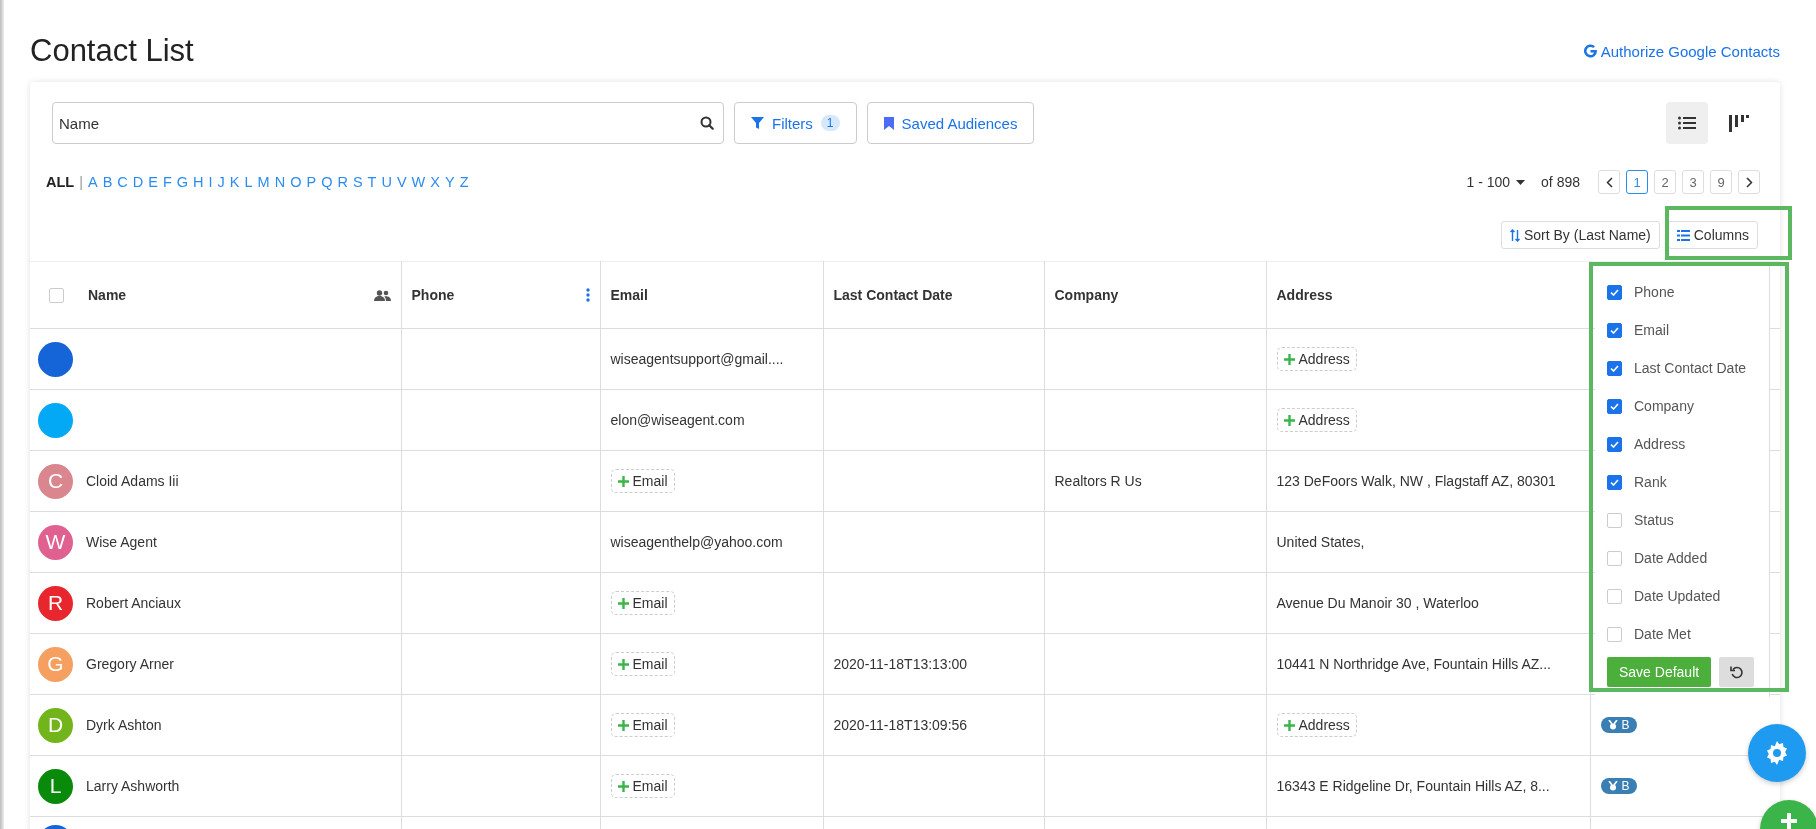 The image size is (1816, 829). What do you see at coordinates (1688, 292) in the screenshot?
I see `column-option: Phone` at bounding box center [1688, 292].